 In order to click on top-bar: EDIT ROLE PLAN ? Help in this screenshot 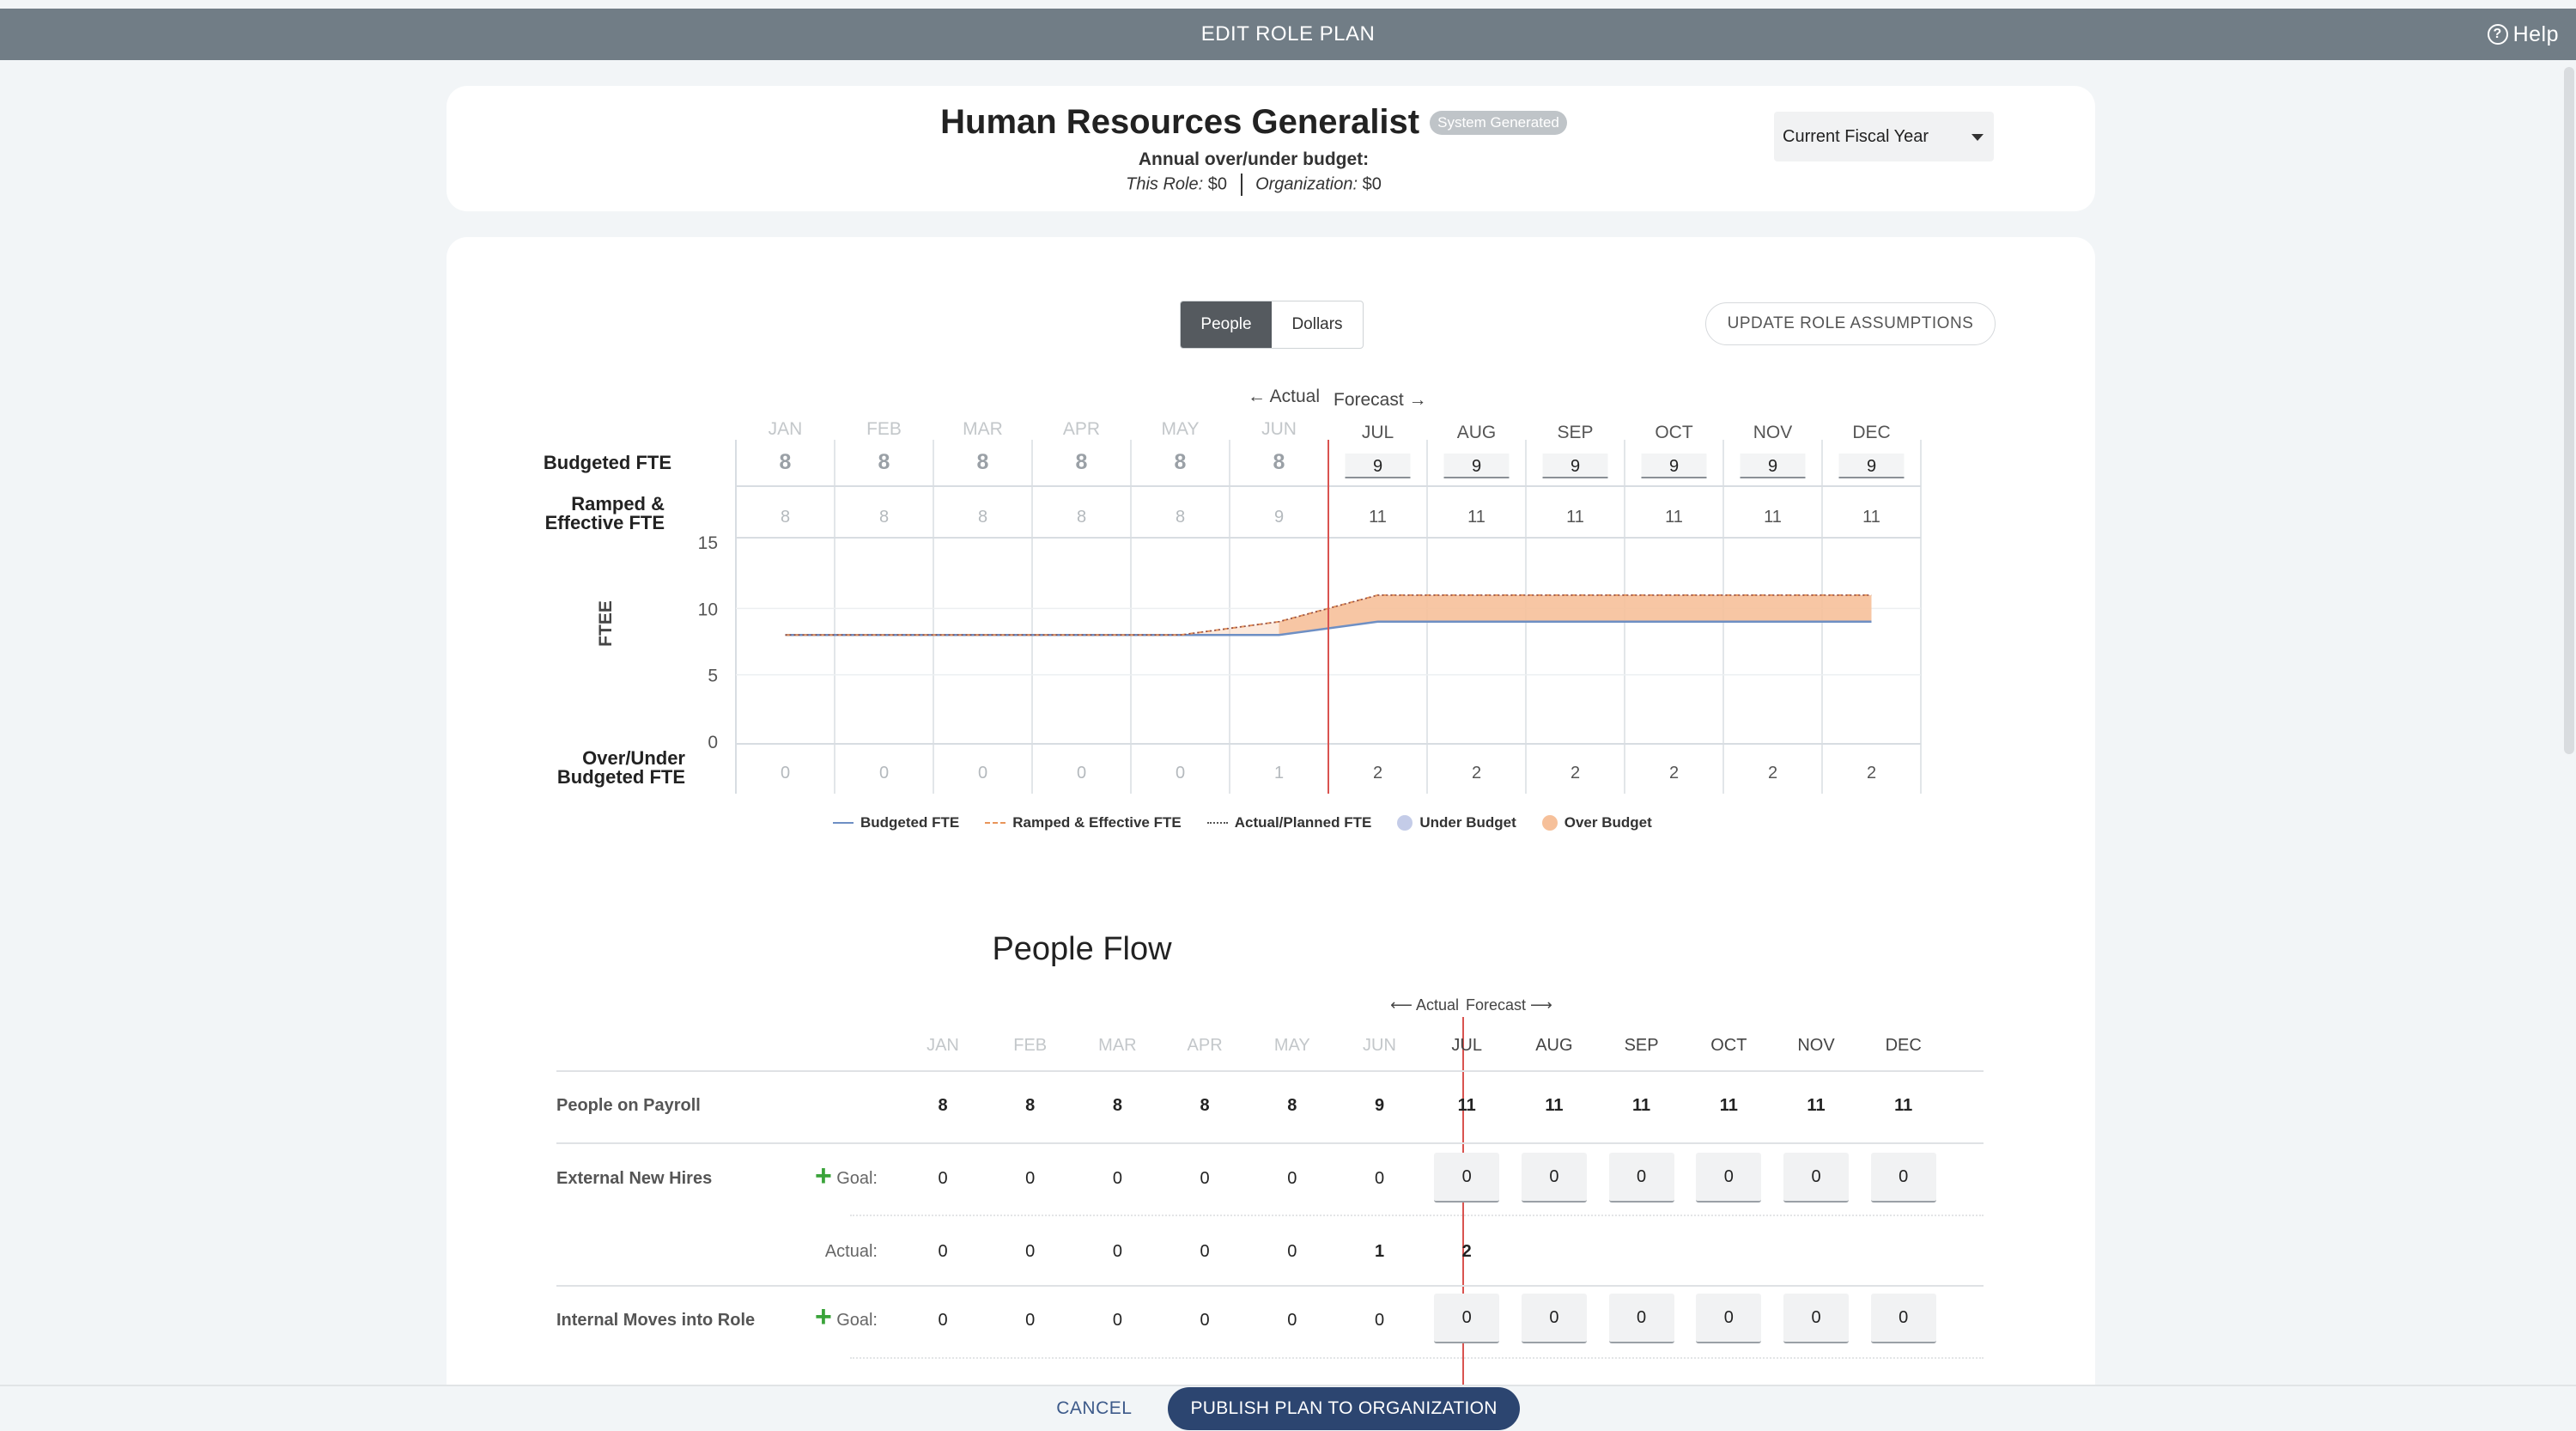, I will do `click(1288, 34)`.